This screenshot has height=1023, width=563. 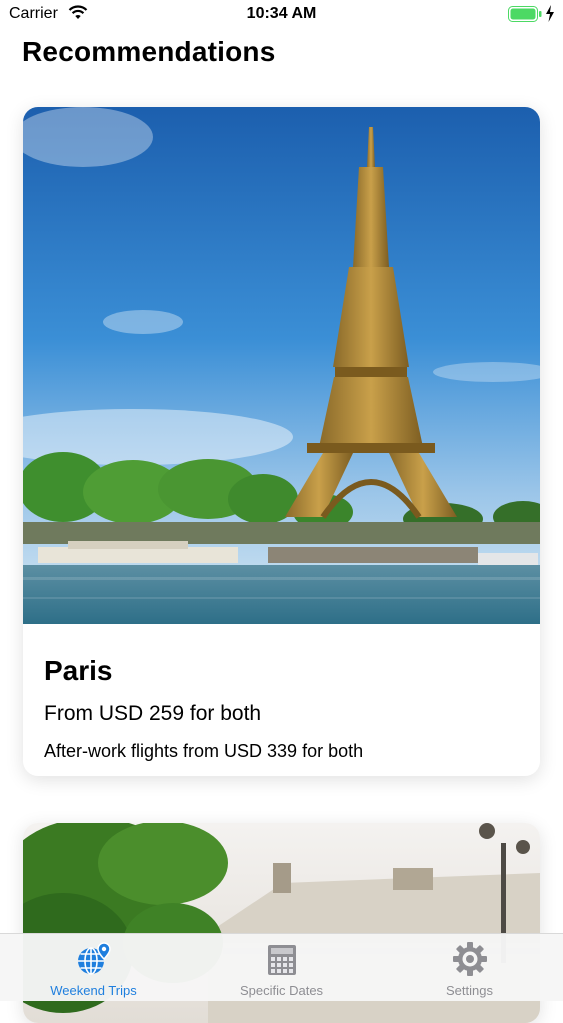 What do you see at coordinates (550, 13) in the screenshot?
I see `charging-bolt-icon` at bounding box center [550, 13].